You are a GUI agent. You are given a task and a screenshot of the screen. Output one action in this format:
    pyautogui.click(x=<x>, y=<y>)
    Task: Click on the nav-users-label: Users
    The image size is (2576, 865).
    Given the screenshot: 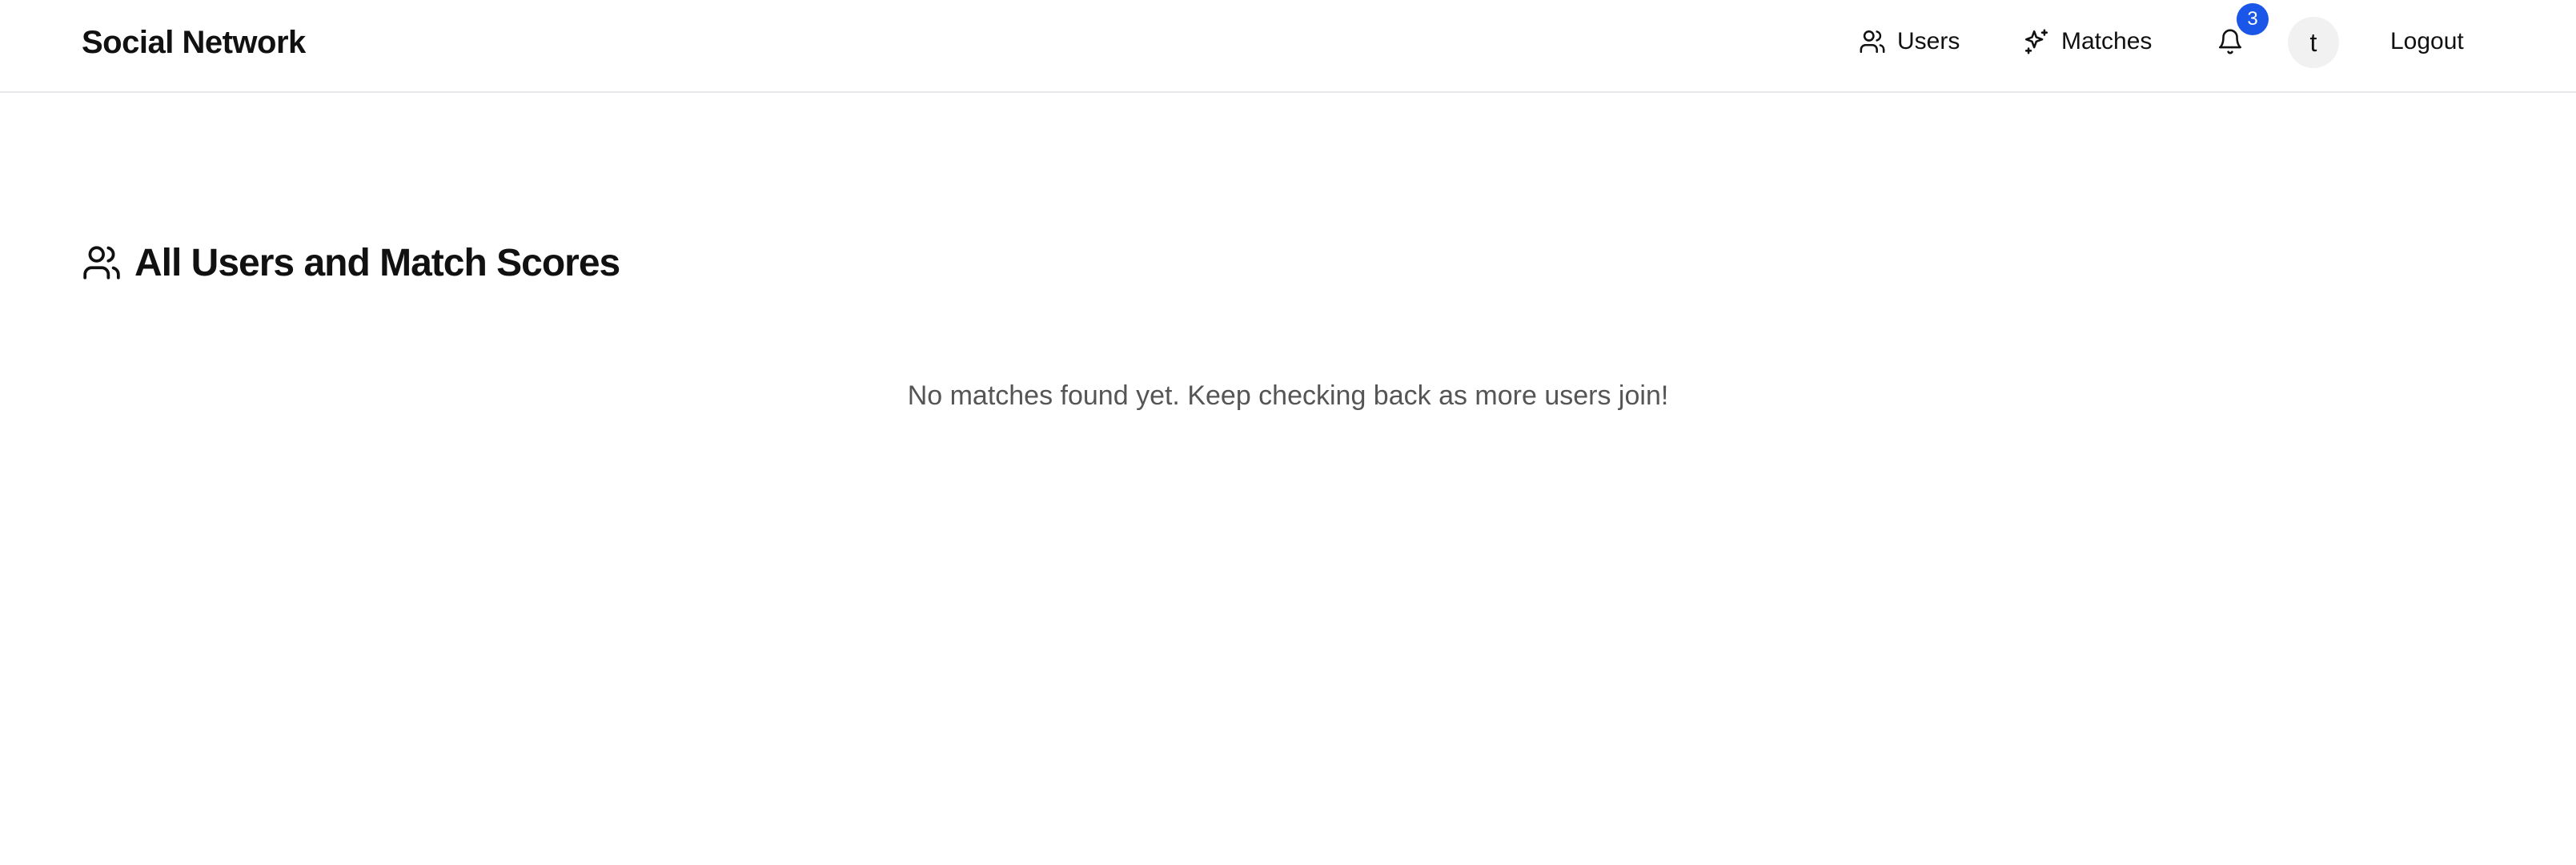 What is the action you would take?
    pyautogui.click(x=1929, y=41)
    